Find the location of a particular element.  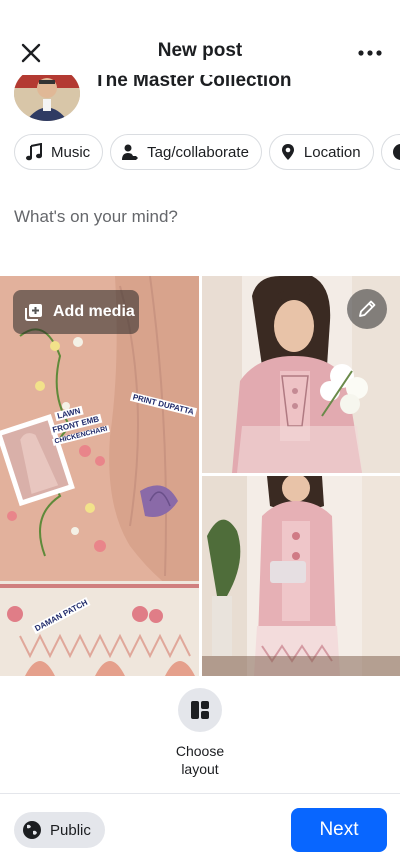

choose-layout-button: Choose layout is located at coordinates (200, 733).